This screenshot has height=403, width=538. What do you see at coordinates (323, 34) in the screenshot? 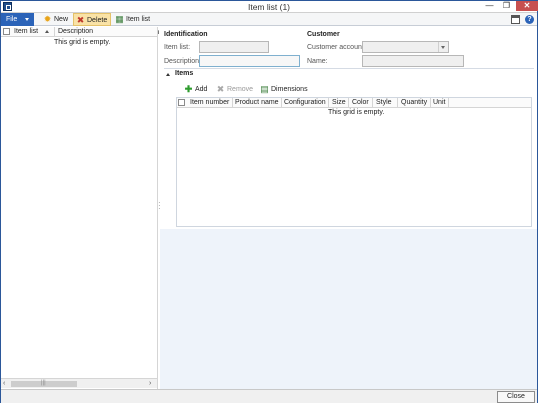
I see `customer-title: Customer` at bounding box center [323, 34].